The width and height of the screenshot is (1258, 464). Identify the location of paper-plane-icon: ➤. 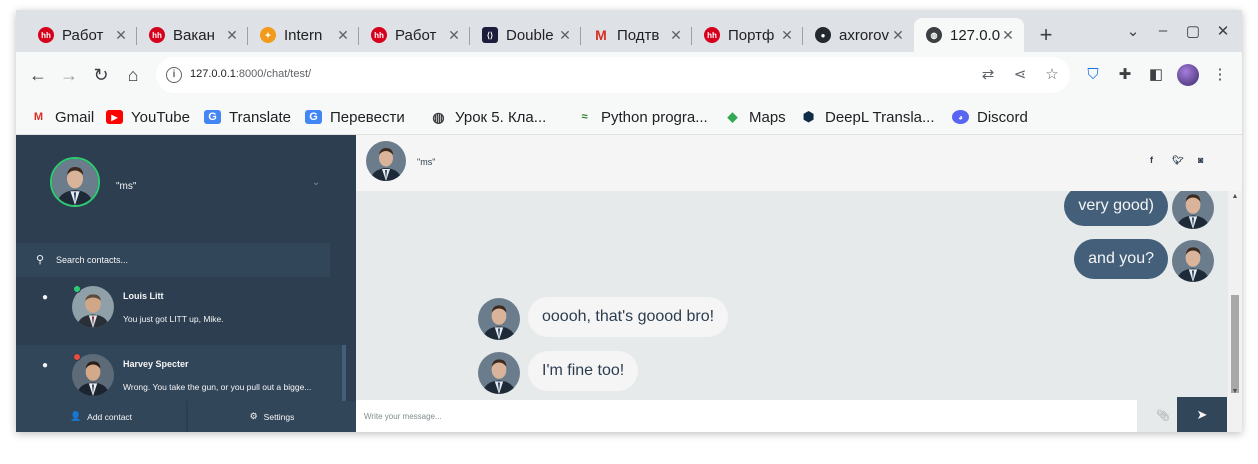
(1202, 414).